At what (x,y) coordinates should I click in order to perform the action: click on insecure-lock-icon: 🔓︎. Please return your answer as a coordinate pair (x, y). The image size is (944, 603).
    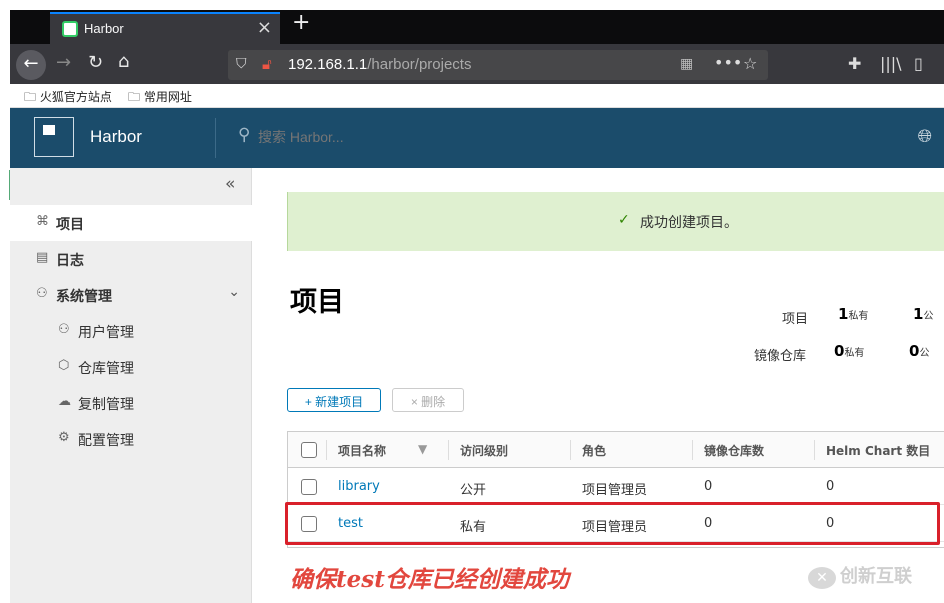
    Looking at the image, I should click on (267, 64).